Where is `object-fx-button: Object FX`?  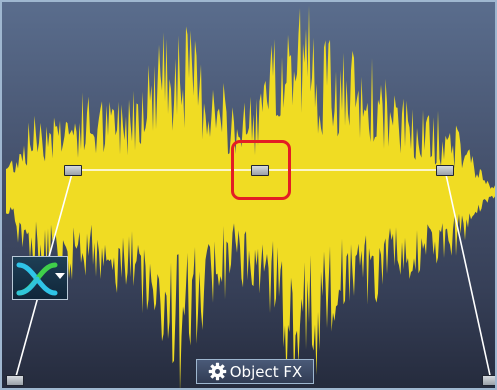
object-fx-button: Object FX is located at coordinates (255, 371).